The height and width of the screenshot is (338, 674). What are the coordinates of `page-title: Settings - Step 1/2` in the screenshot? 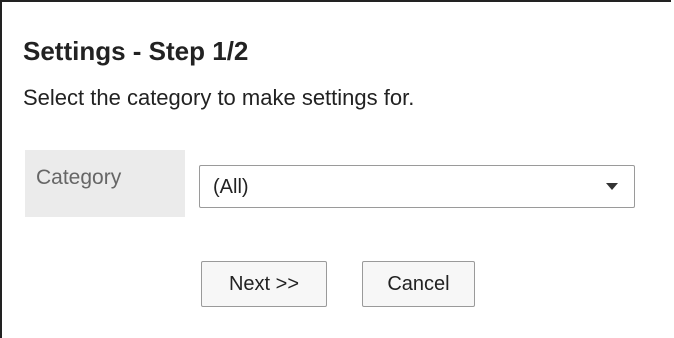 It's located at (136, 51).